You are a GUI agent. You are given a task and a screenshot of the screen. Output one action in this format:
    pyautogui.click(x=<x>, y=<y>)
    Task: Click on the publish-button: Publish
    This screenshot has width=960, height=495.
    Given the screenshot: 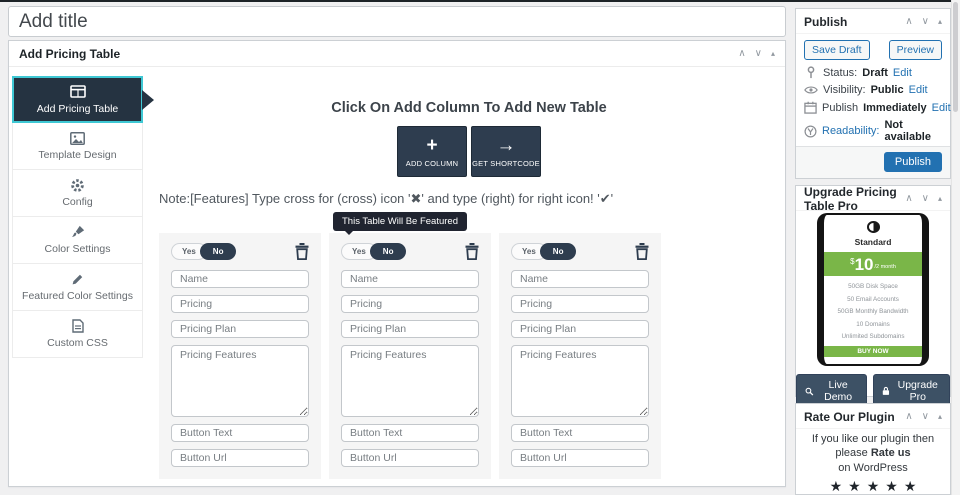 What is the action you would take?
    pyautogui.click(x=912, y=162)
    